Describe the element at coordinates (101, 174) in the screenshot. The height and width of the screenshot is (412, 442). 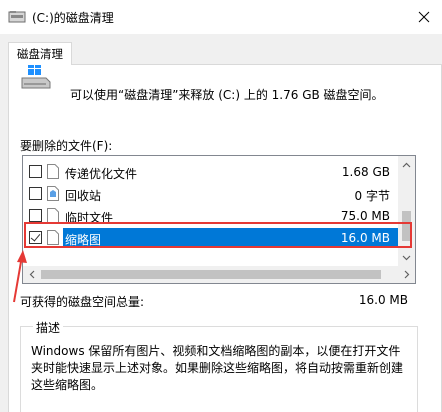
I see `list-item-name: 传递优化文件` at that location.